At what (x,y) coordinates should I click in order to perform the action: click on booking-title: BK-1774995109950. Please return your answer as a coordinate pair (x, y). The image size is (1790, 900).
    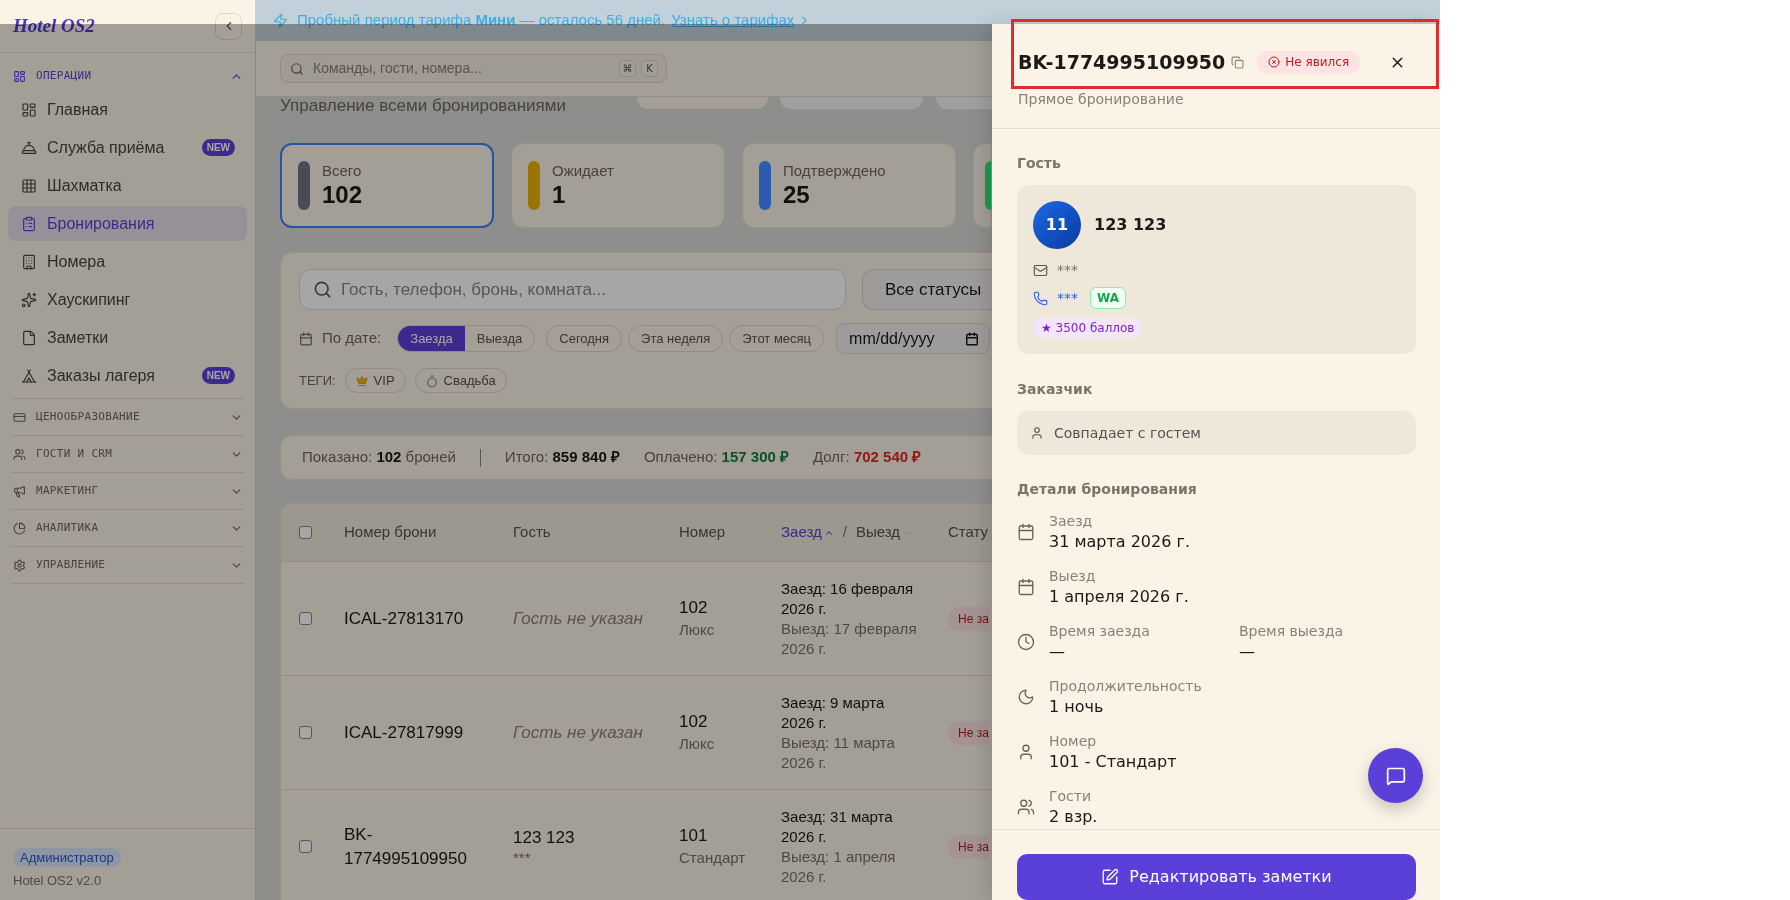
    Looking at the image, I should click on (1122, 62).